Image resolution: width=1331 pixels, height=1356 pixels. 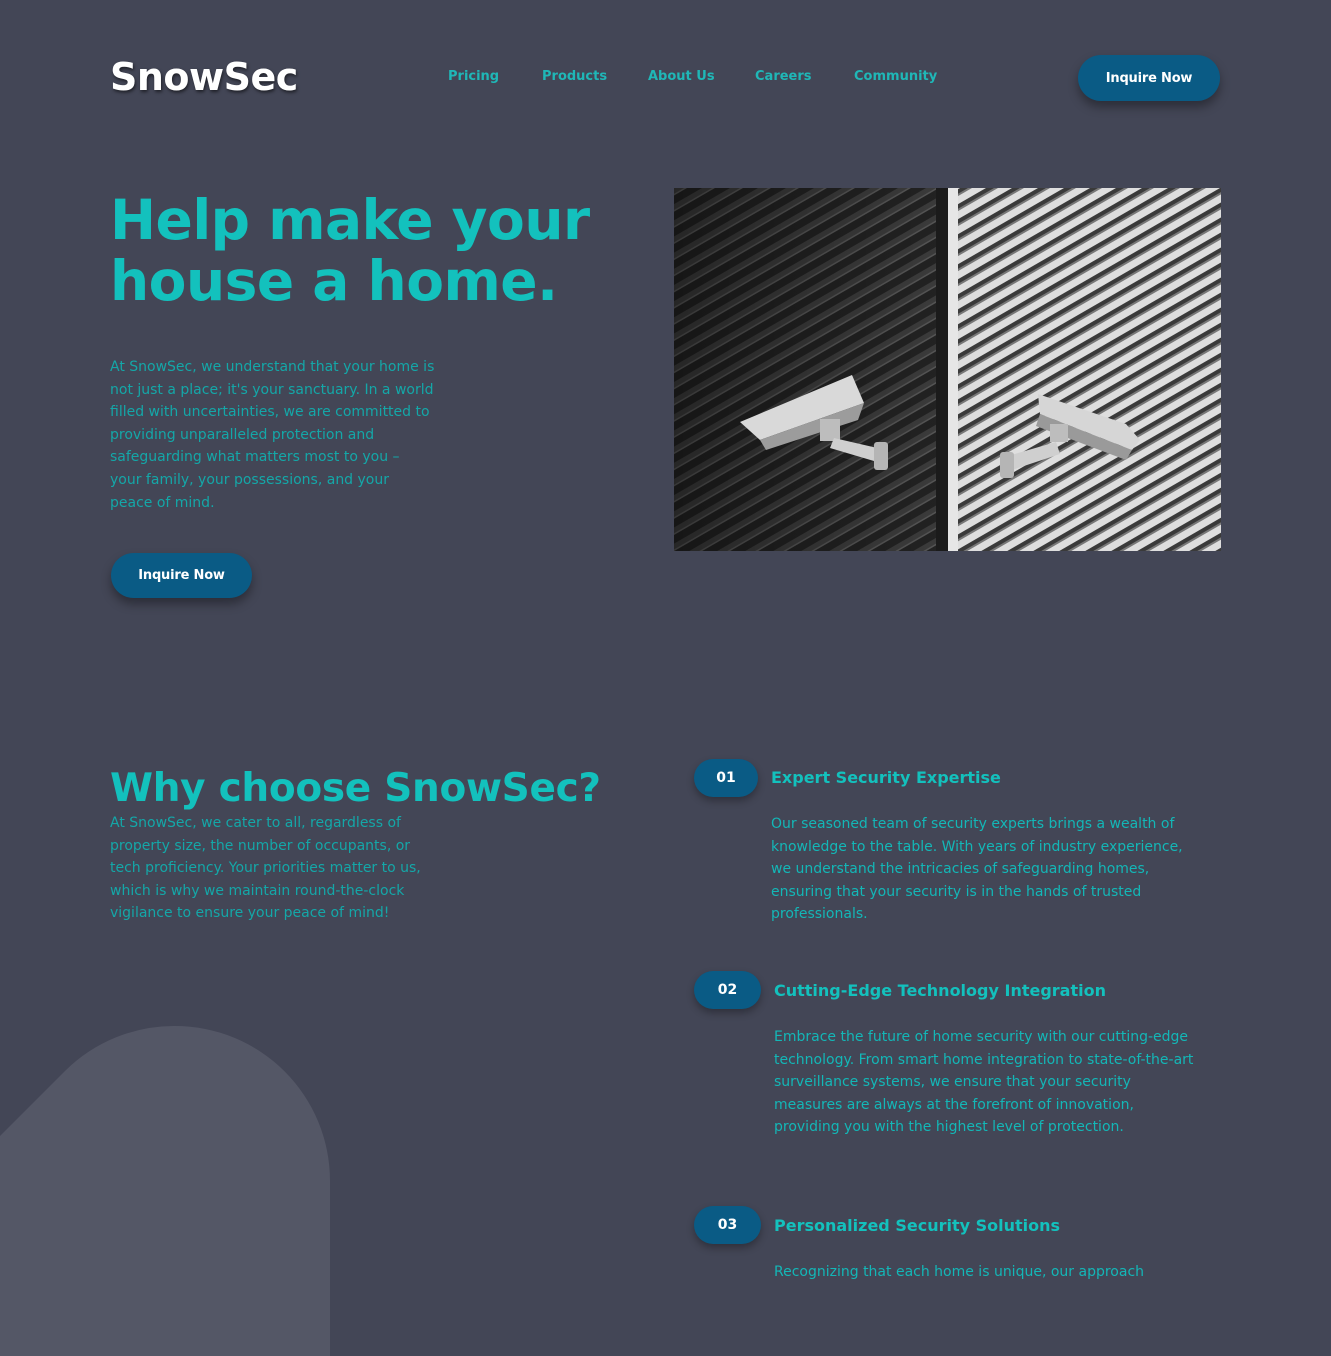 I want to click on feature-title: Cutting-Edge Technology Integration, so click(x=940, y=990).